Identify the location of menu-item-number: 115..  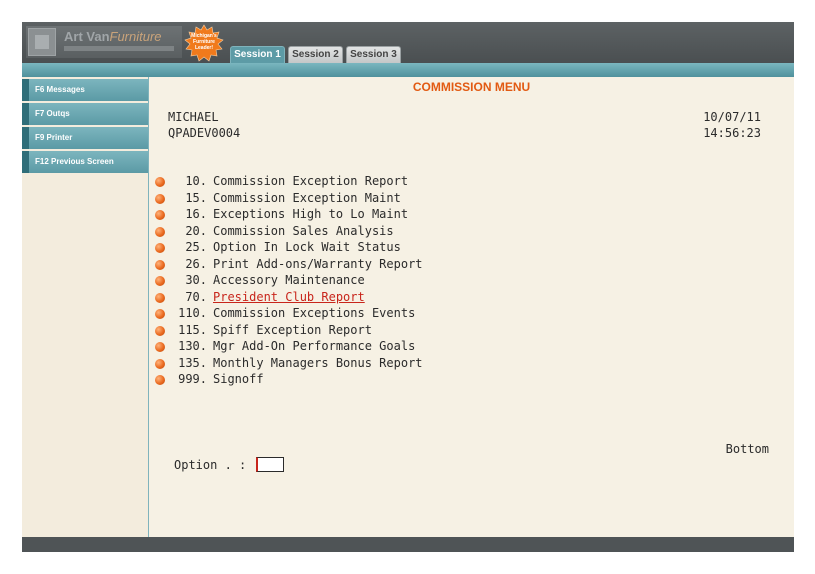
(192, 329).